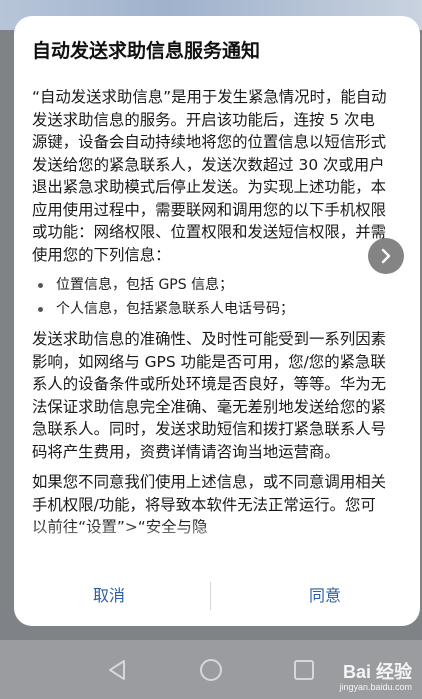  I want to click on system-navigation-bar: Bai 经验 jingyan.baidu.com, so click(211, 669).